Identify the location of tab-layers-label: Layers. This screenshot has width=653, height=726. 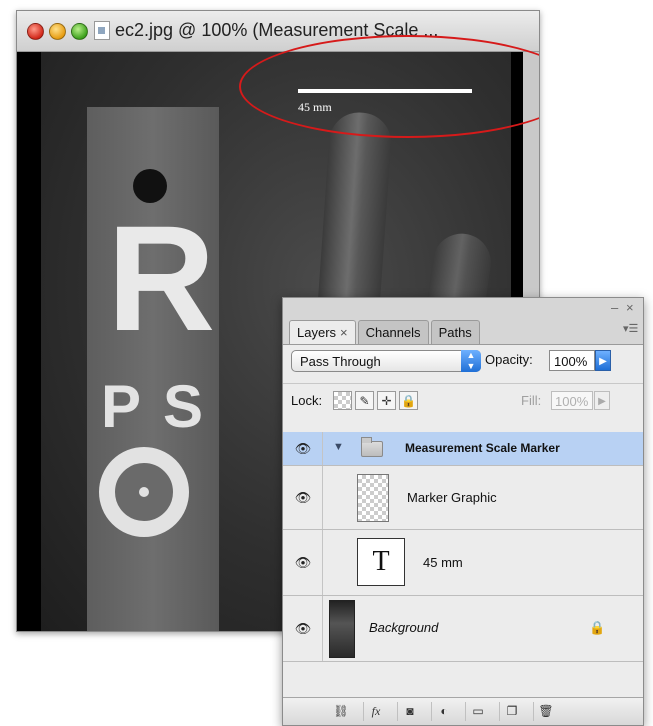
(317, 332).